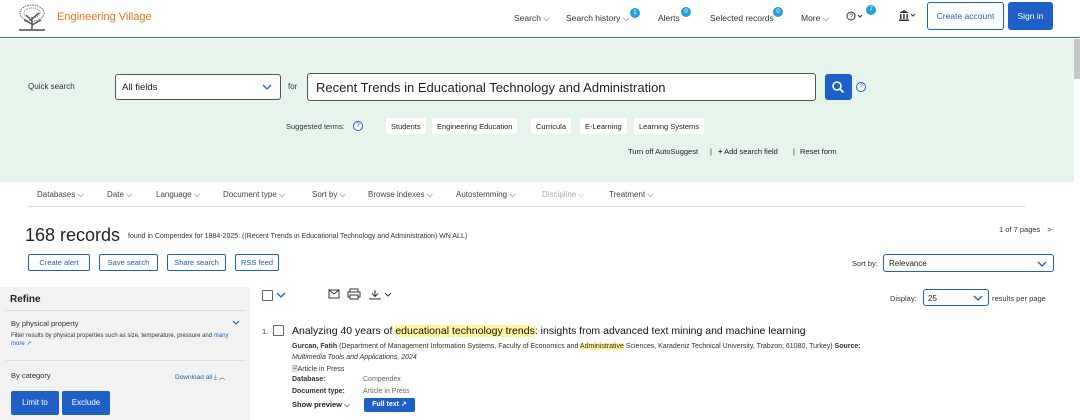 The height and width of the screenshot is (420, 1080). What do you see at coordinates (354, 357) in the screenshot?
I see `record-source: Multimedia Tools and Applications, 2024` at bounding box center [354, 357].